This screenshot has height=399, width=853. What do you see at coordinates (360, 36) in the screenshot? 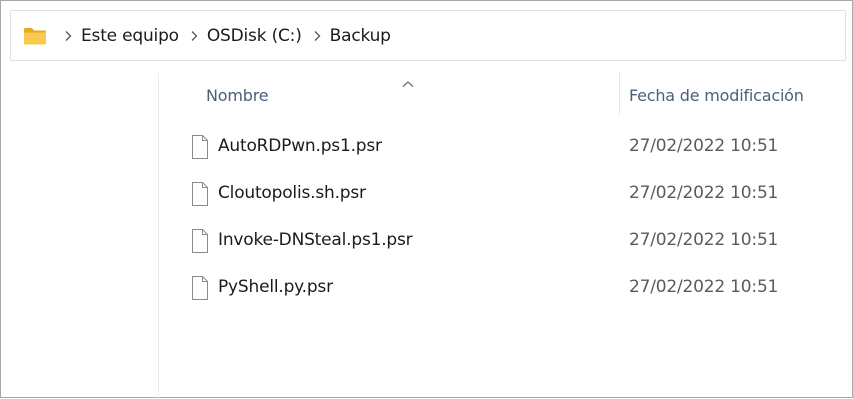
I see `breadcrumb-backup: Backup` at bounding box center [360, 36].